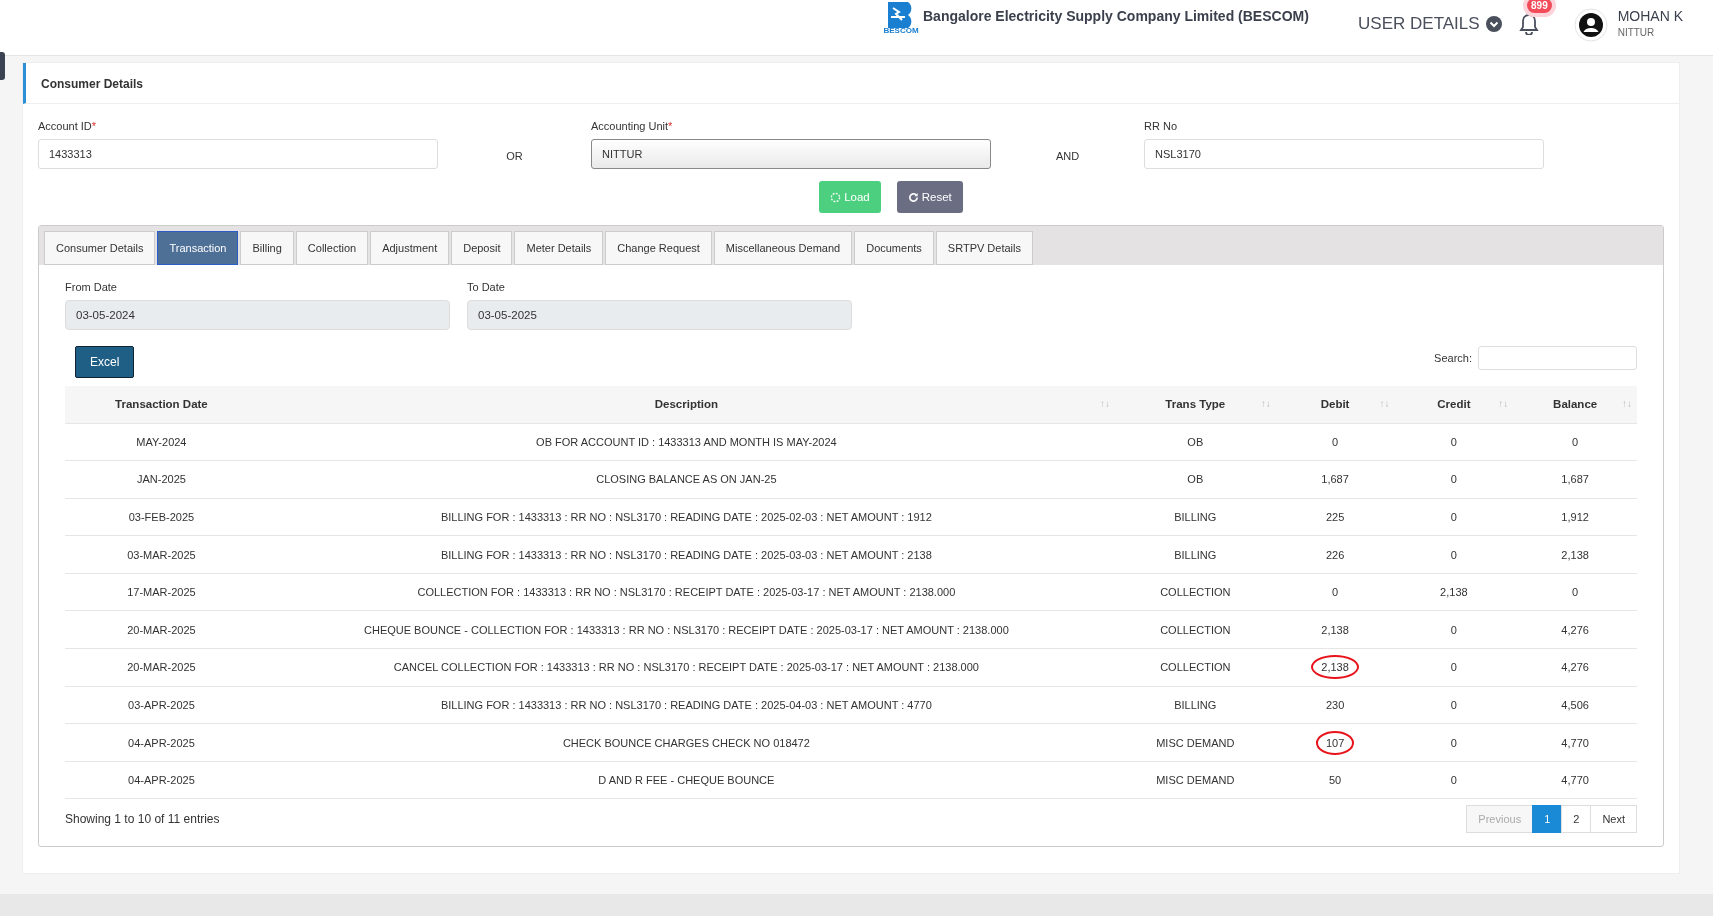 This screenshot has width=1713, height=916. What do you see at coordinates (1575, 517) in the screenshot?
I see `table-cell-text: 1,912` at bounding box center [1575, 517].